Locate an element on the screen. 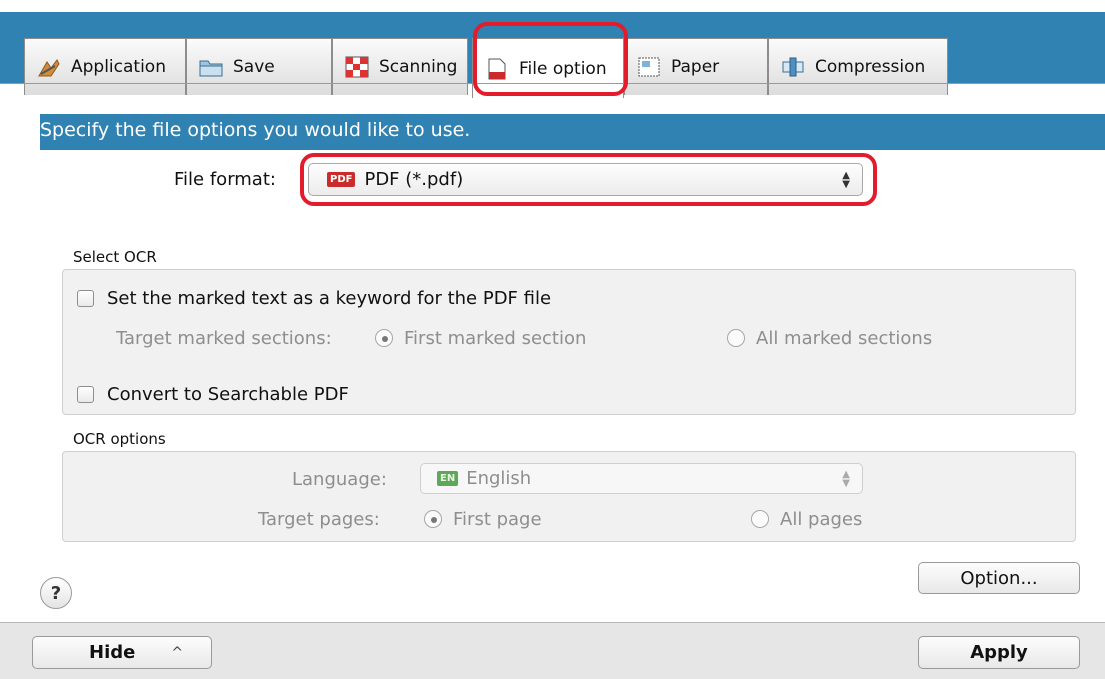 This screenshot has height=679, width=1105. file-format-label: File format: is located at coordinates (225, 179).